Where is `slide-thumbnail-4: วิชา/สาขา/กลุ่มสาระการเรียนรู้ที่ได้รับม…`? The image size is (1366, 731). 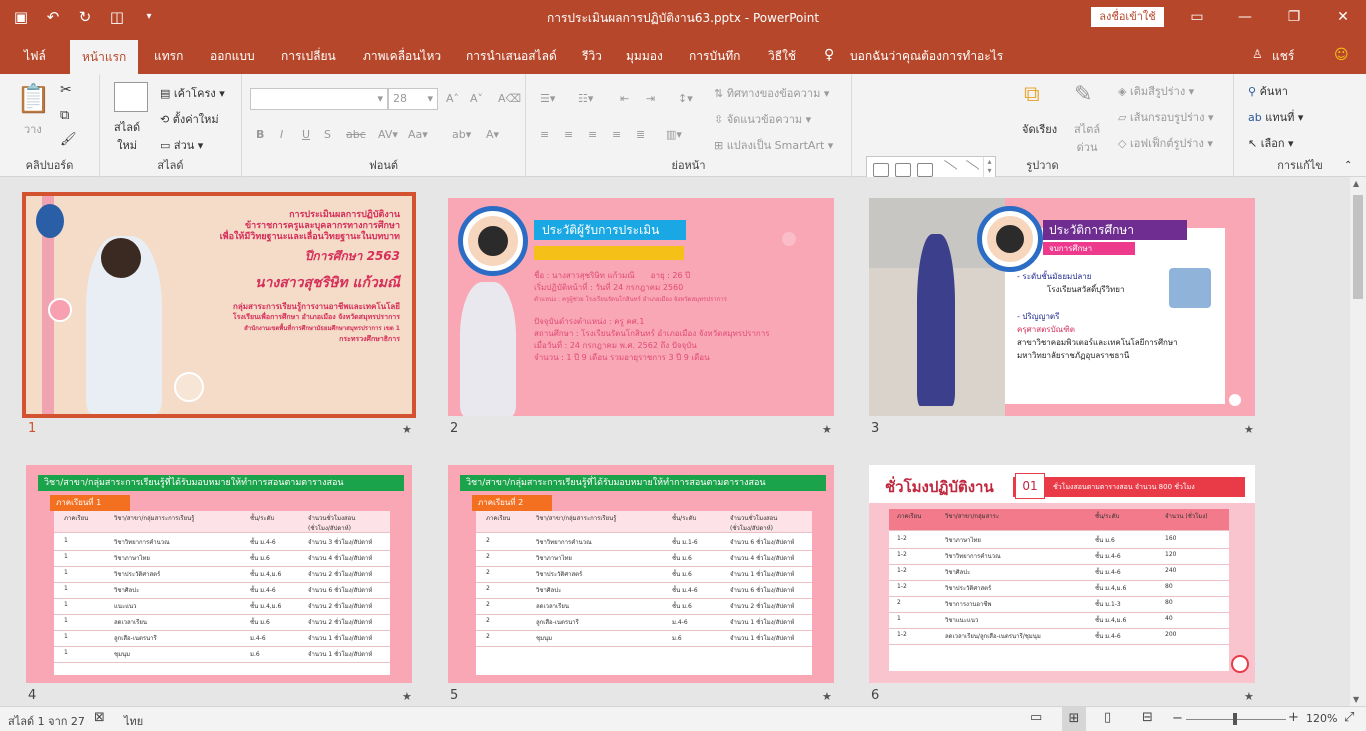
slide-thumbnail-4: วิชา/สาขา/กลุ่มสาระการเรียนรู้ที่ได้รับม… is located at coordinates (219, 574).